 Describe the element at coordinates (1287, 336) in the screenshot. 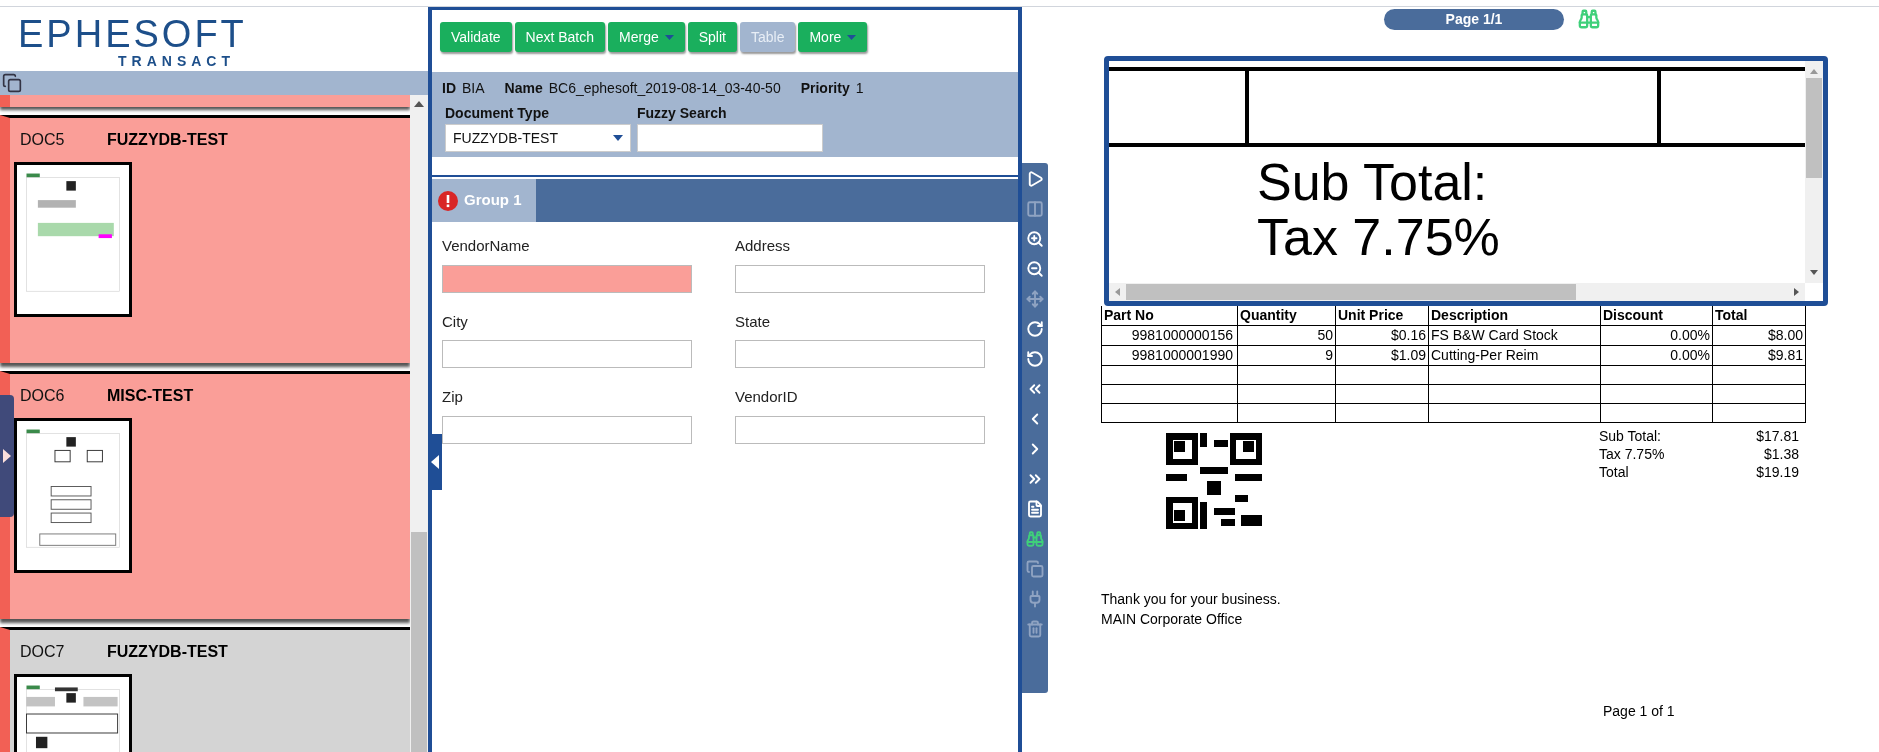

I see `table-cell: 50` at that location.